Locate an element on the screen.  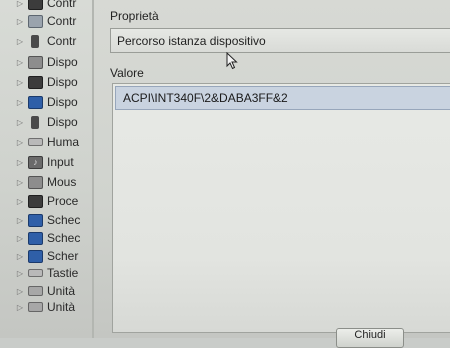
tree-item-label: Mous is located at coordinates (62, 182).